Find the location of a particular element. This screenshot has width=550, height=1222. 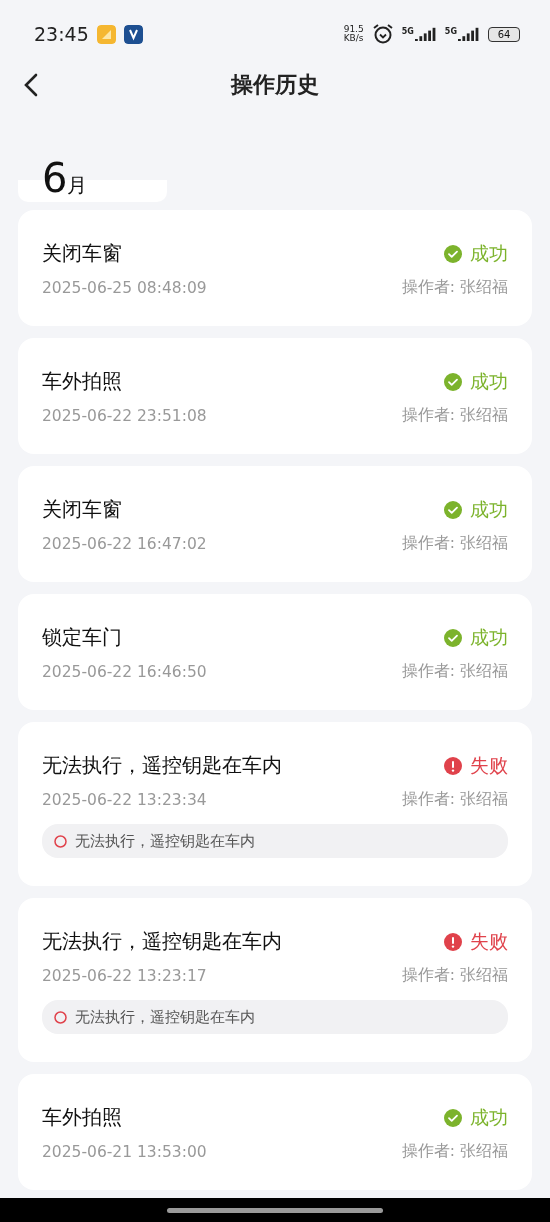

action-name: 锁定车门 is located at coordinates (82, 637).